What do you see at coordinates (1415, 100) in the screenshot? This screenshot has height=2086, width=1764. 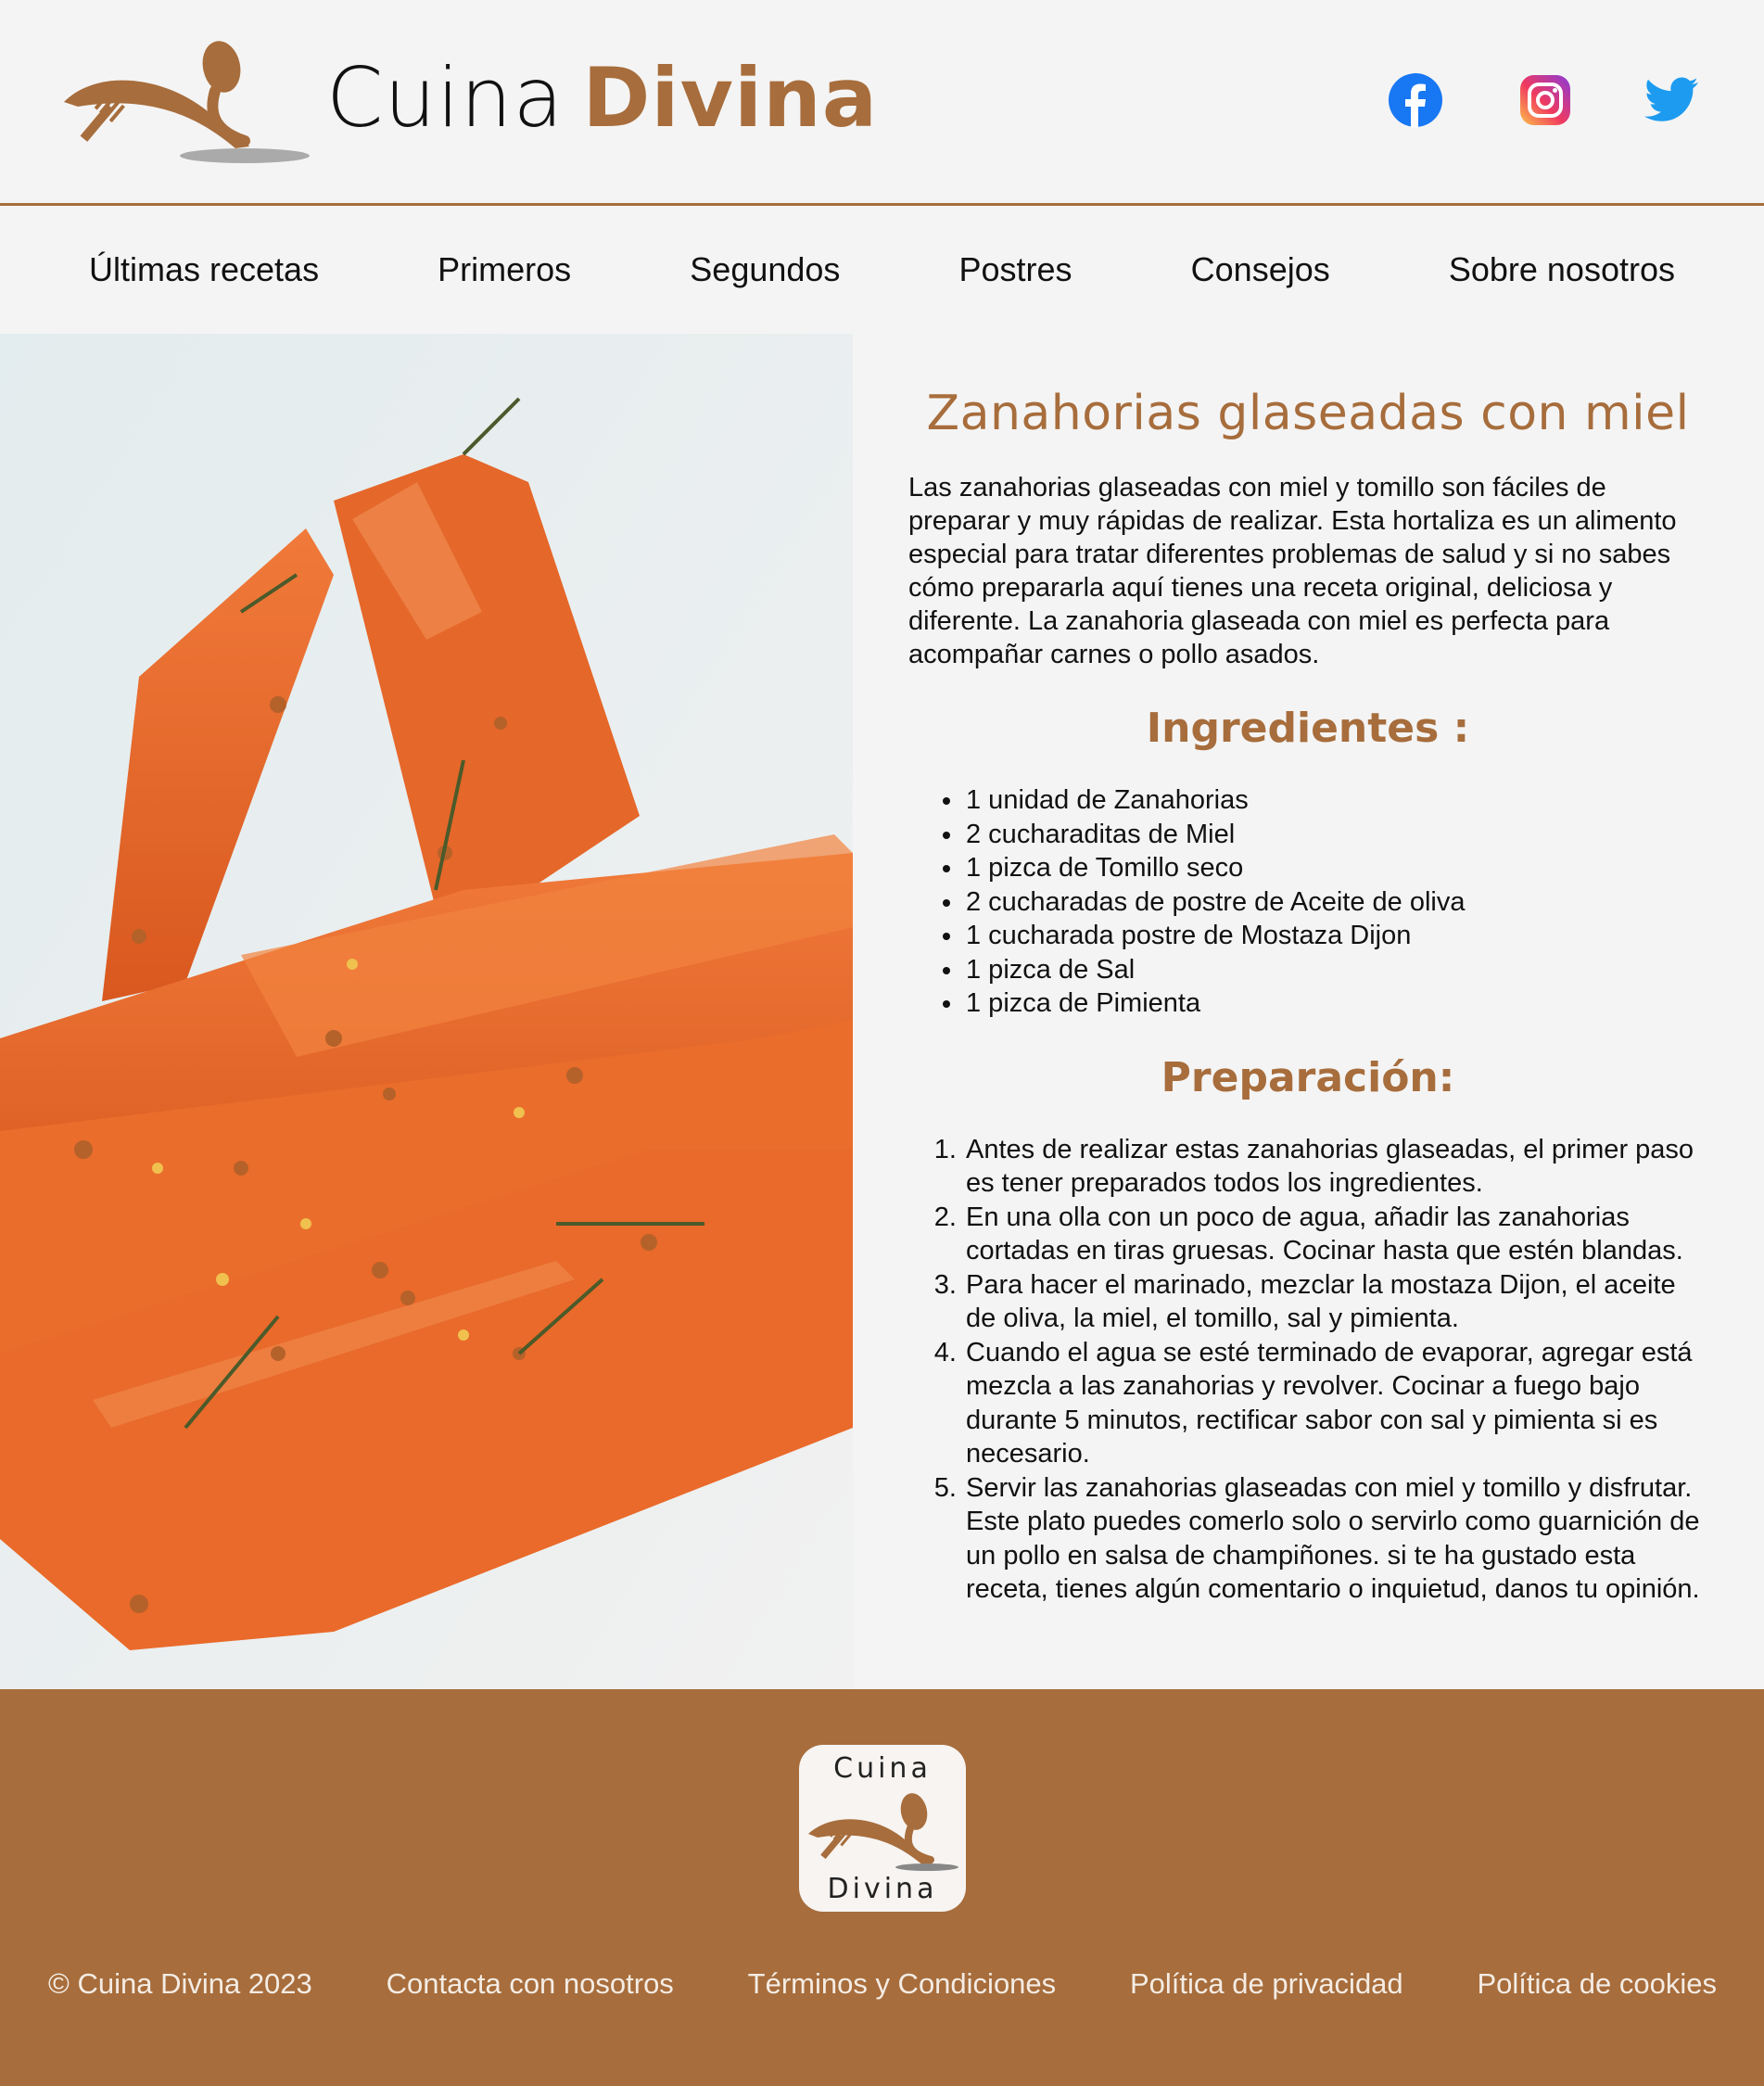 I see `facebook-icon` at bounding box center [1415, 100].